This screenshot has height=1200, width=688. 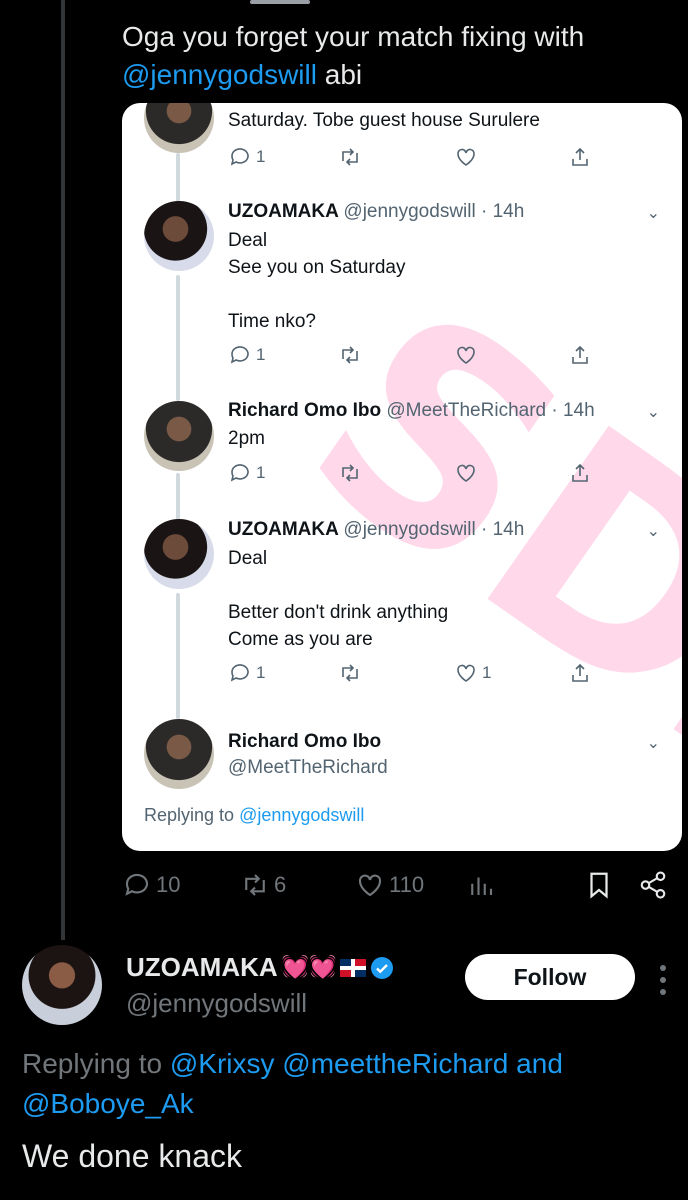 I want to click on follow-button: Follow, so click(x=550, y=977).